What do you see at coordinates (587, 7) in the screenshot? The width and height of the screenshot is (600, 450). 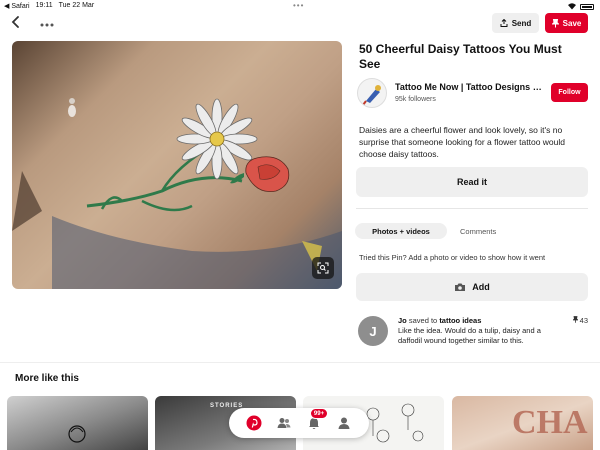 I see `battery-icon` at bounding box center [587, 7].